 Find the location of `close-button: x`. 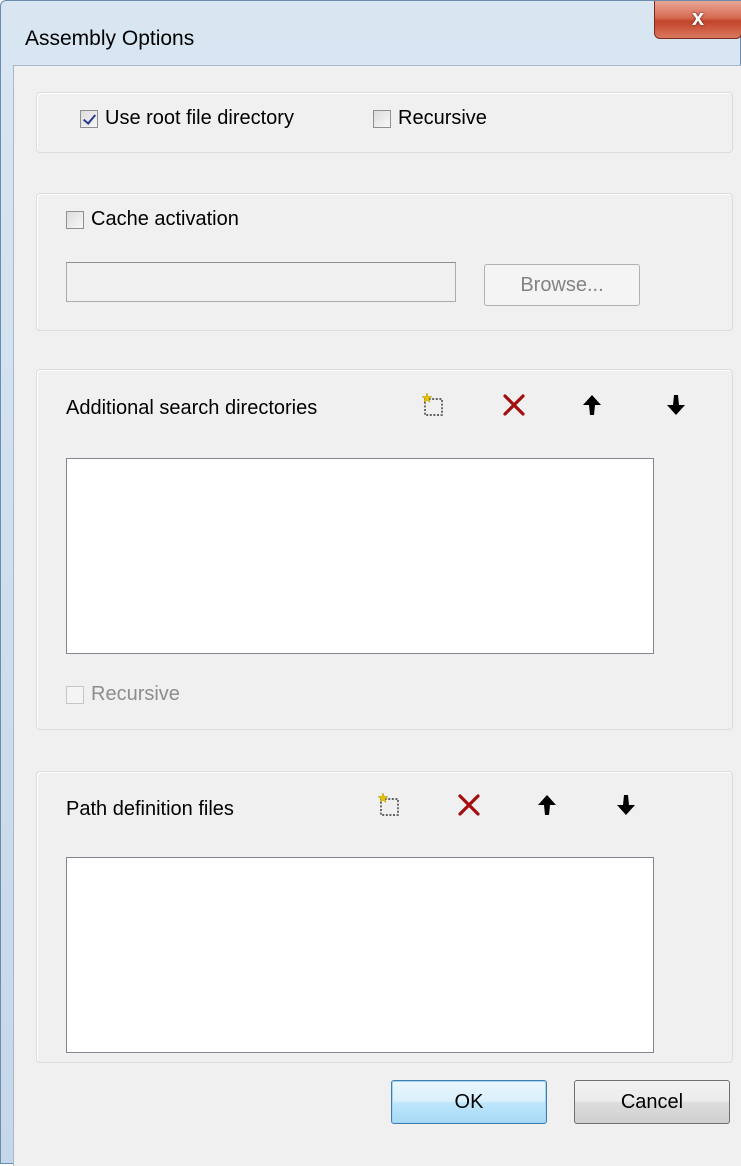

close-button: x is located at coordinates (697, 20).